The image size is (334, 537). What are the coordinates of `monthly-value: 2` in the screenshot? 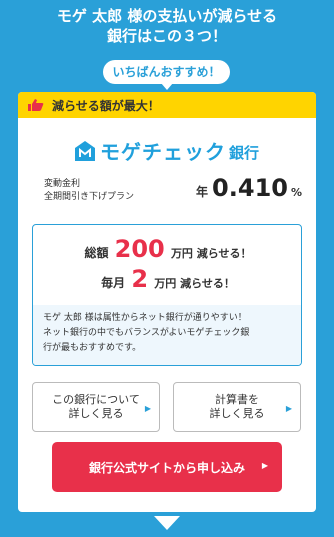 It's located at (140, 279).